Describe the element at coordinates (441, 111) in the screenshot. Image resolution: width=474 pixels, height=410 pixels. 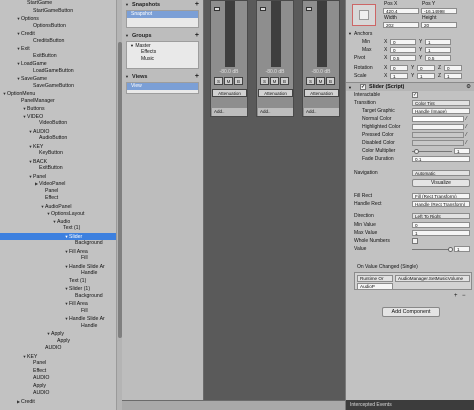
I see `target-graphic-field: Handle (Image)` at that location.